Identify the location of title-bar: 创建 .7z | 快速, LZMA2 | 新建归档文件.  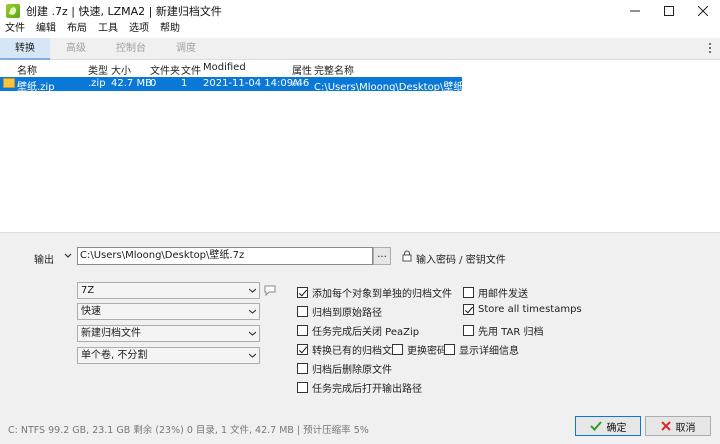
(360, 11).